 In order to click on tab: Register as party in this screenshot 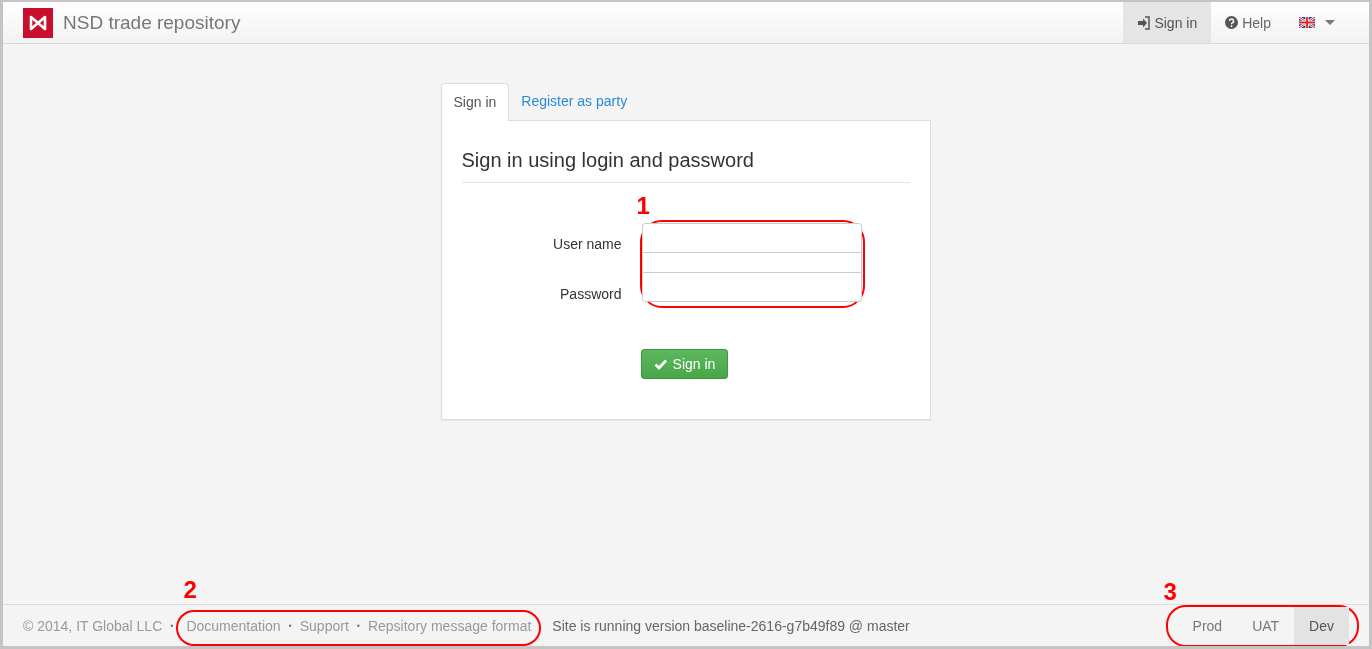, I will do `click(574, 101)`.